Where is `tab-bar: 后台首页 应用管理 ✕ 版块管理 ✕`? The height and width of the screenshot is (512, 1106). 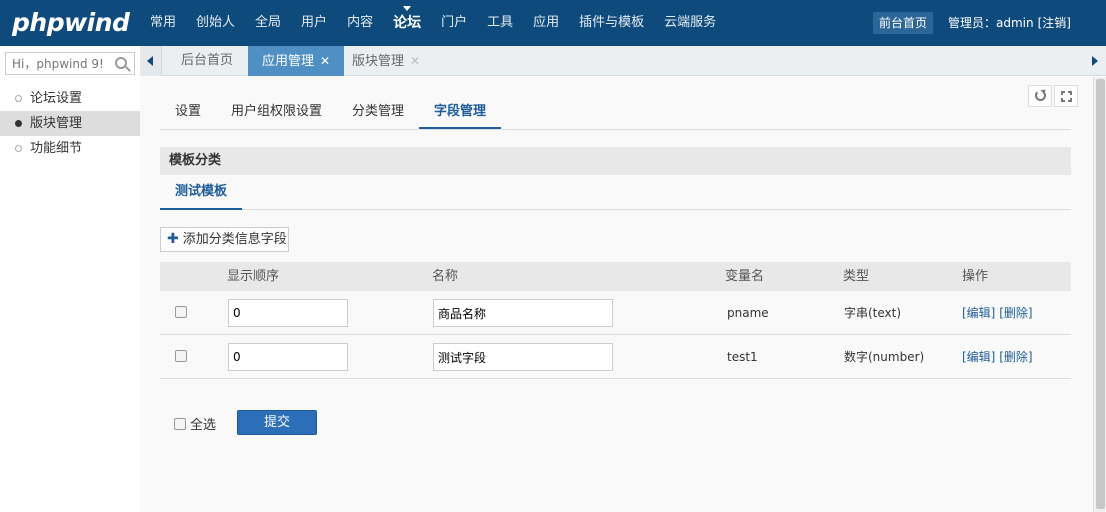 tab-bar: 后台首页 应用管理 ✕ 版块管理 ✕ is located at coordinates (623, 61).